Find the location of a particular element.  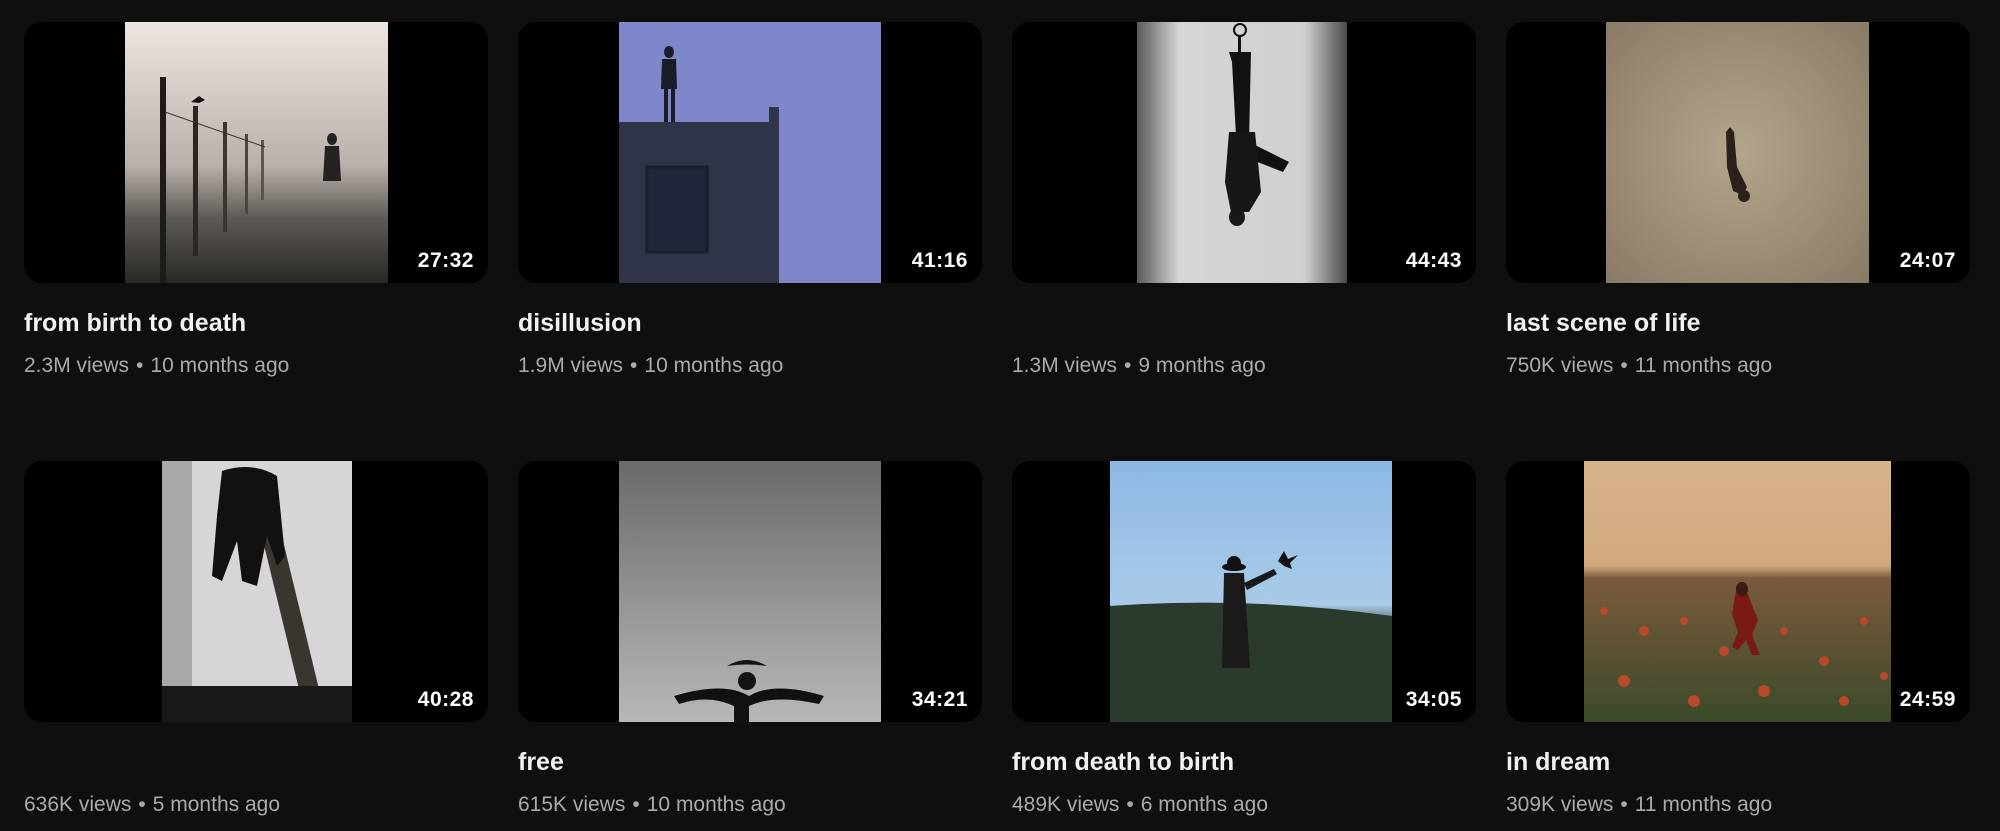

video-meta: 636K views • 5 months ago is located at coordinates (256, 805).